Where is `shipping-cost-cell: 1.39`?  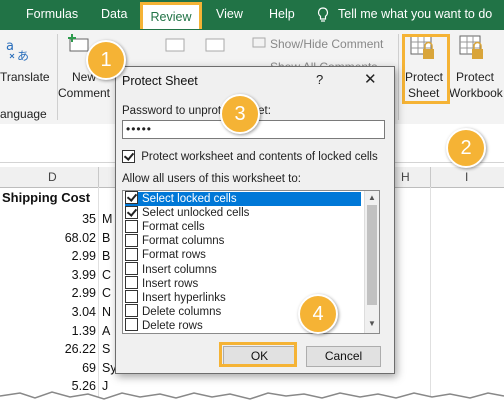
shipping-cost-cell: 1.39 is located at coordinates (48, 331).